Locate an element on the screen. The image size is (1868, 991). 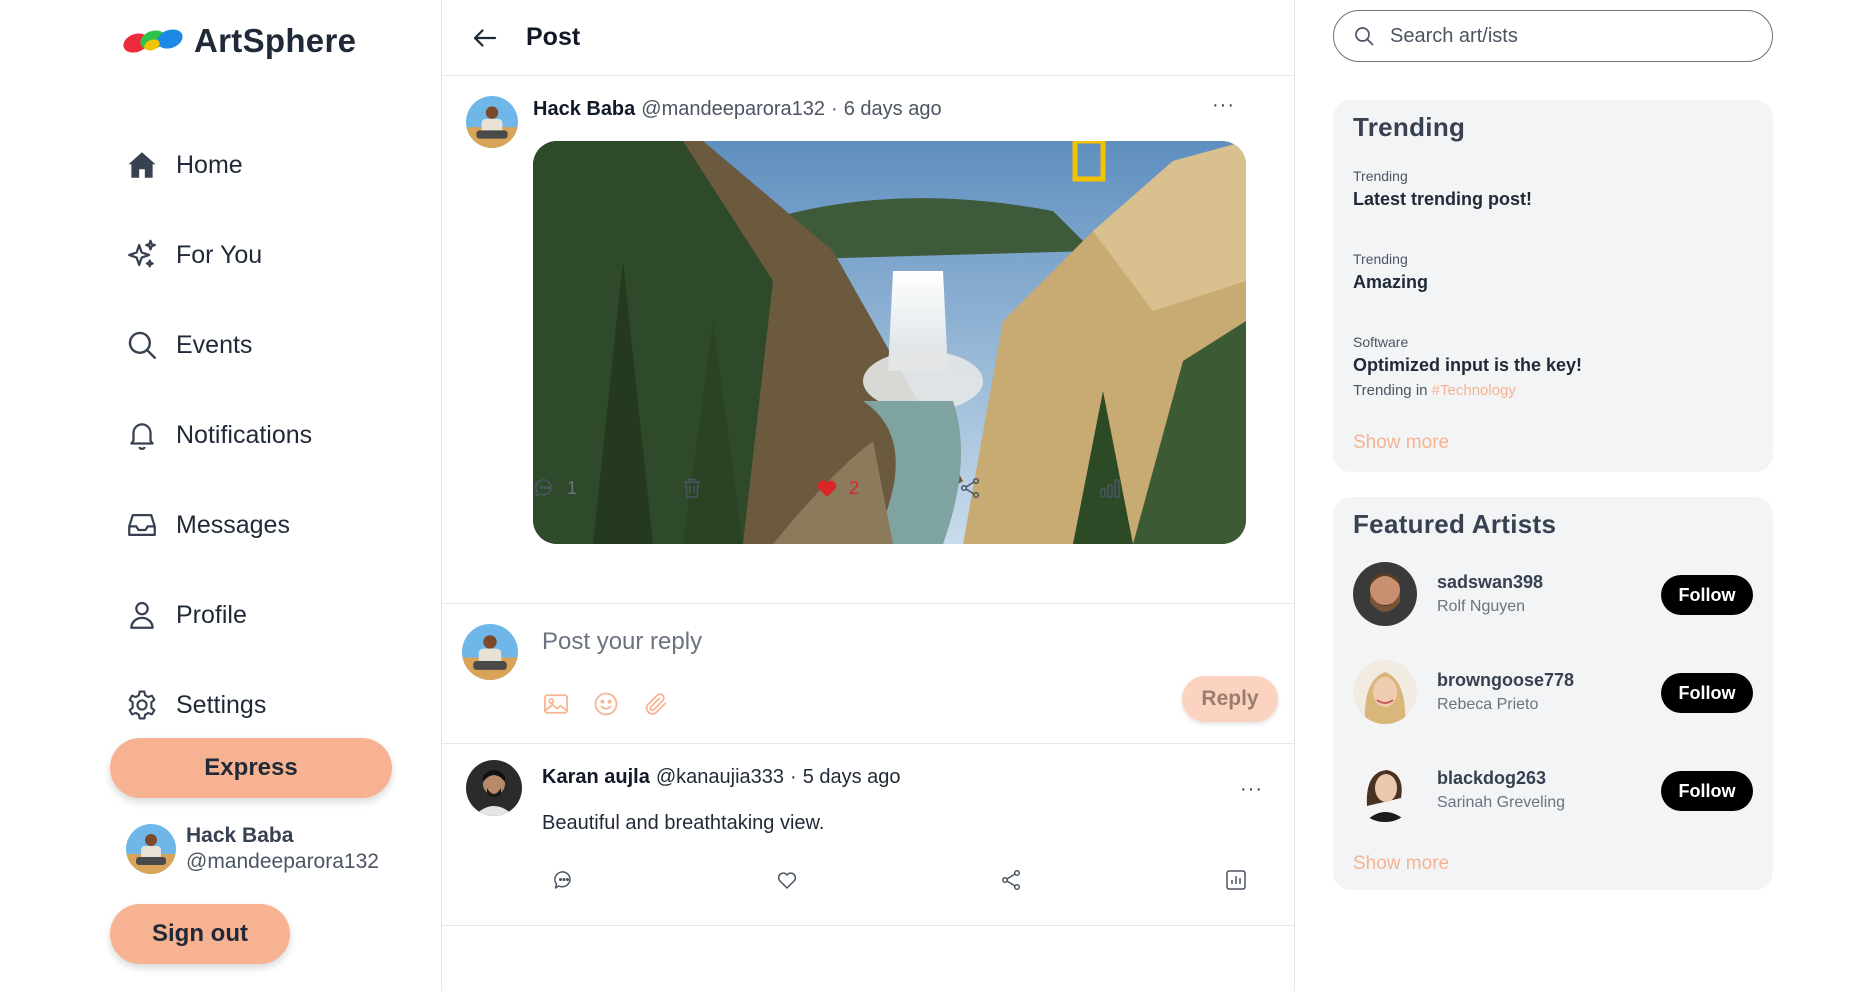
nav-settings-label: Settings is located at coordinates (221, 704).